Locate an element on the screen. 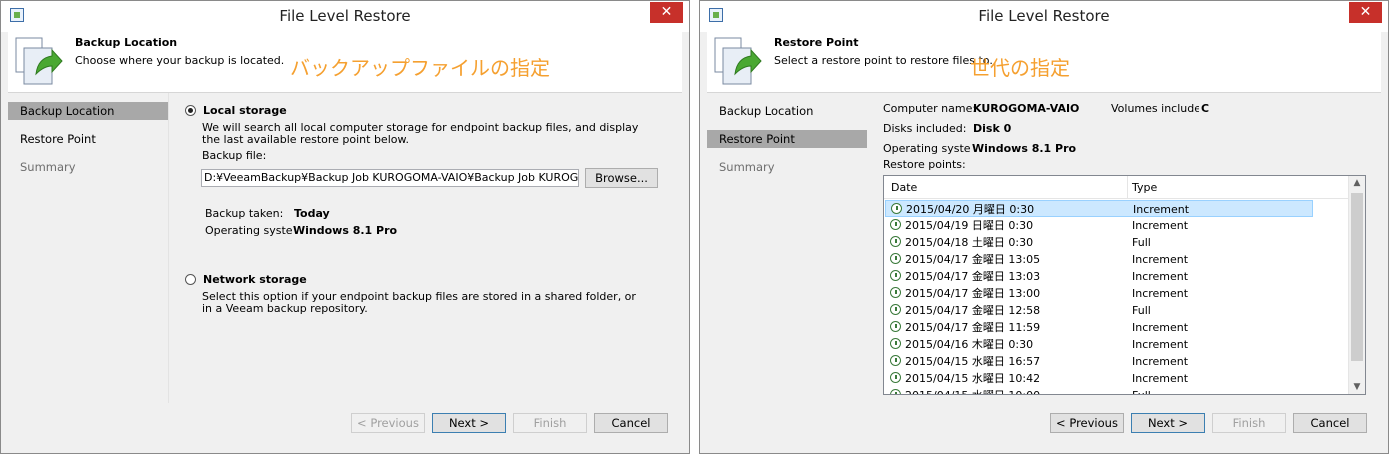 The image size is (1391, 454). local-storage-radio is located at coordinates (190, 110).